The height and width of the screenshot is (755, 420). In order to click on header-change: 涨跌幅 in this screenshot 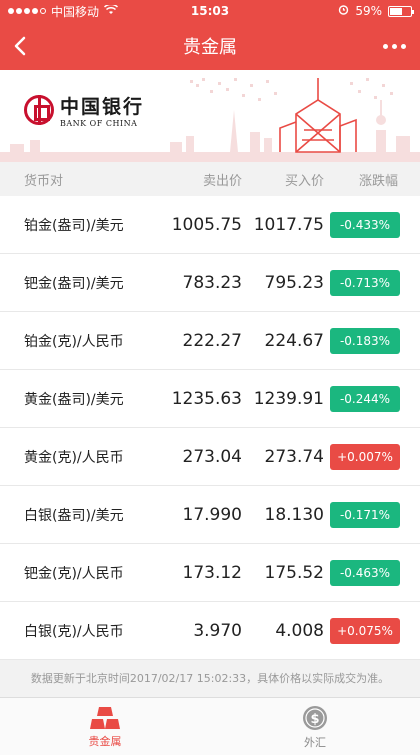, I will do `click(378, 181)`.